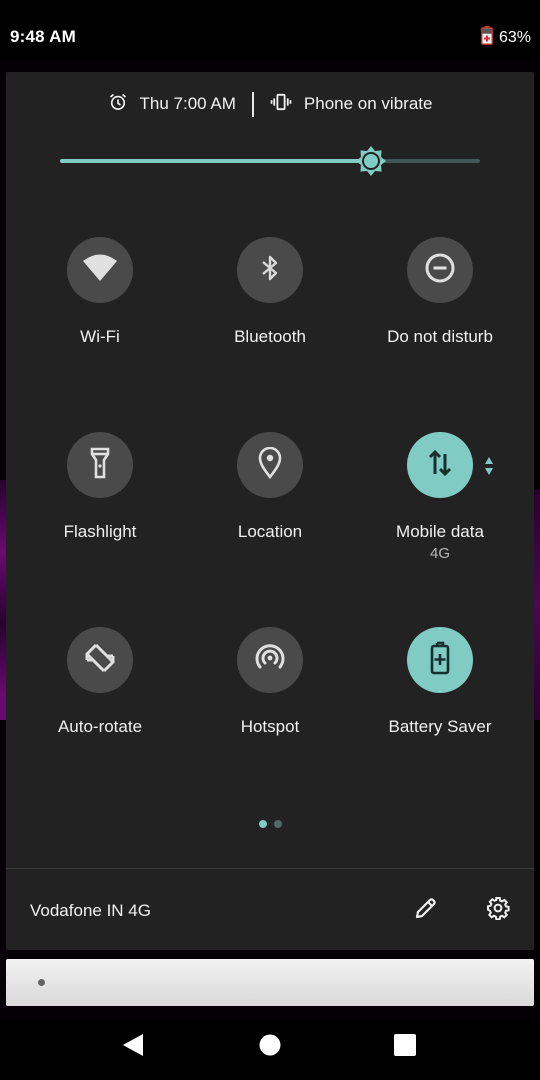 The height and width of the screenshot is (1080, 540). What do you see at coordinates (100, 702) in the screenshot?
I see `tile-auto-rotate: Auto-rotate` at bounding box center [100, 702].